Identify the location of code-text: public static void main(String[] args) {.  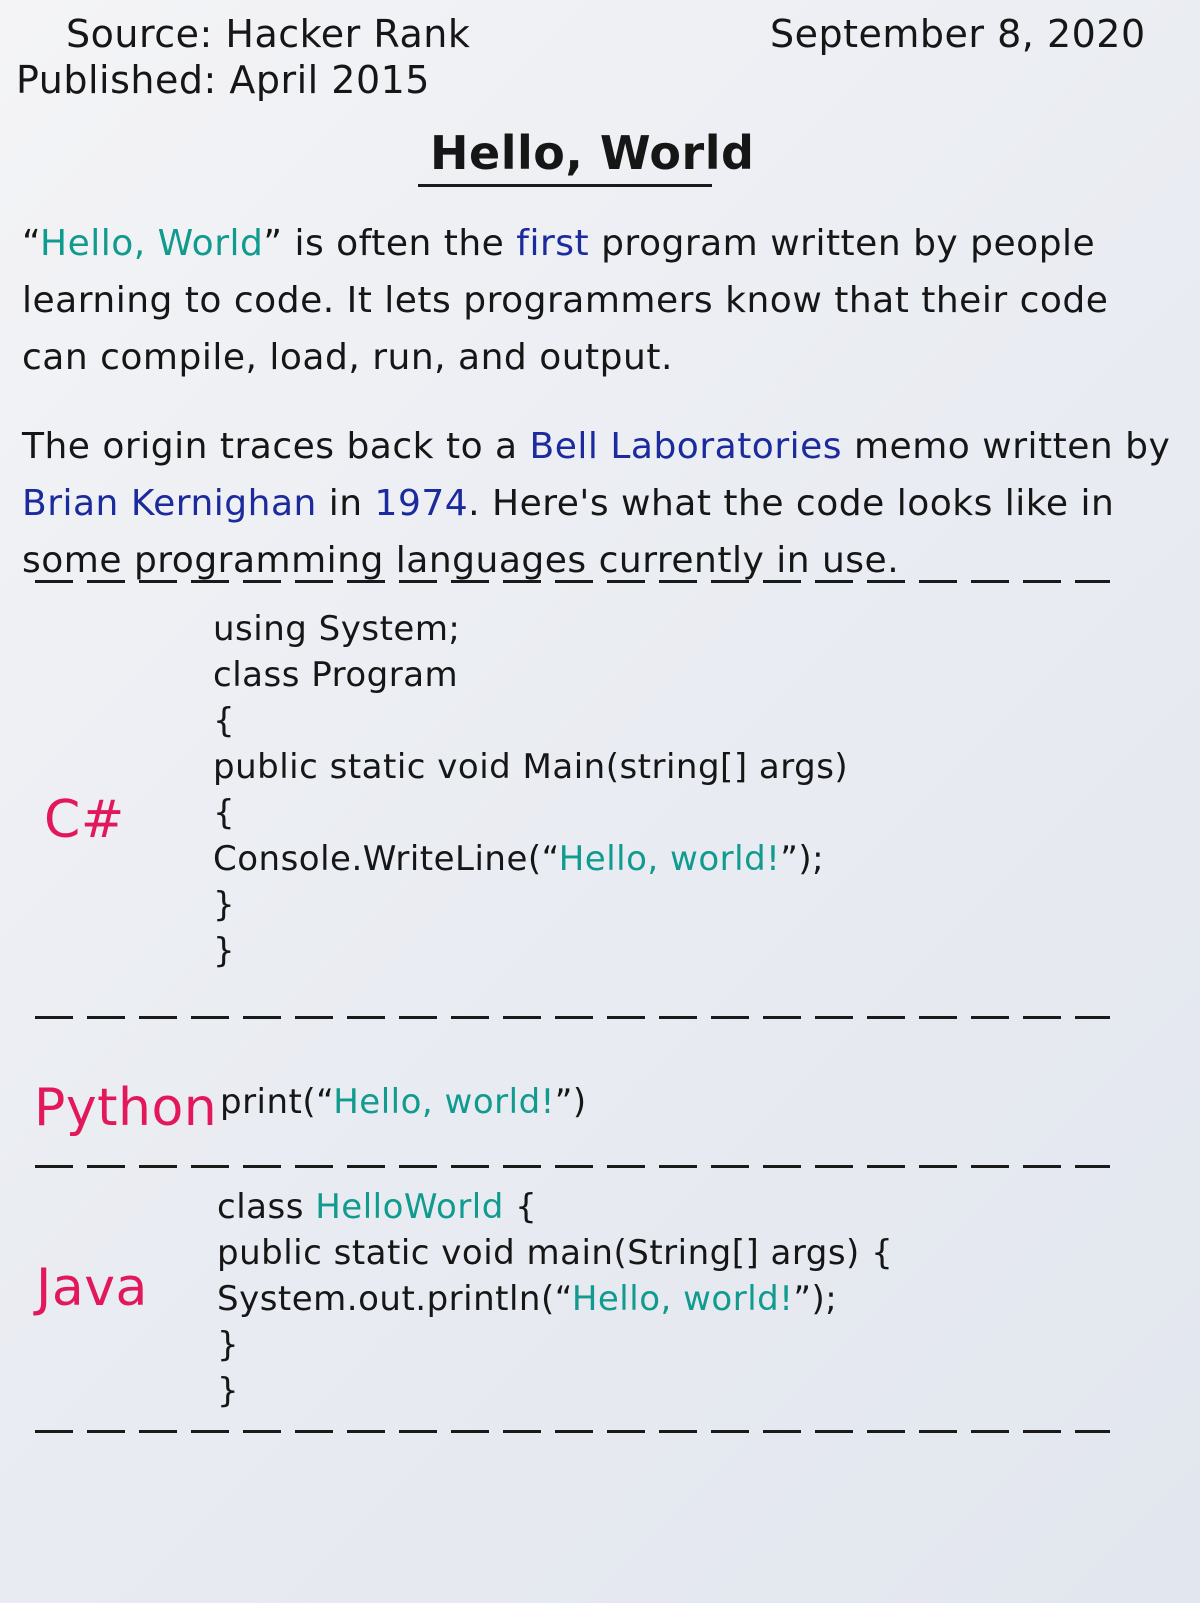
(555, 1253).